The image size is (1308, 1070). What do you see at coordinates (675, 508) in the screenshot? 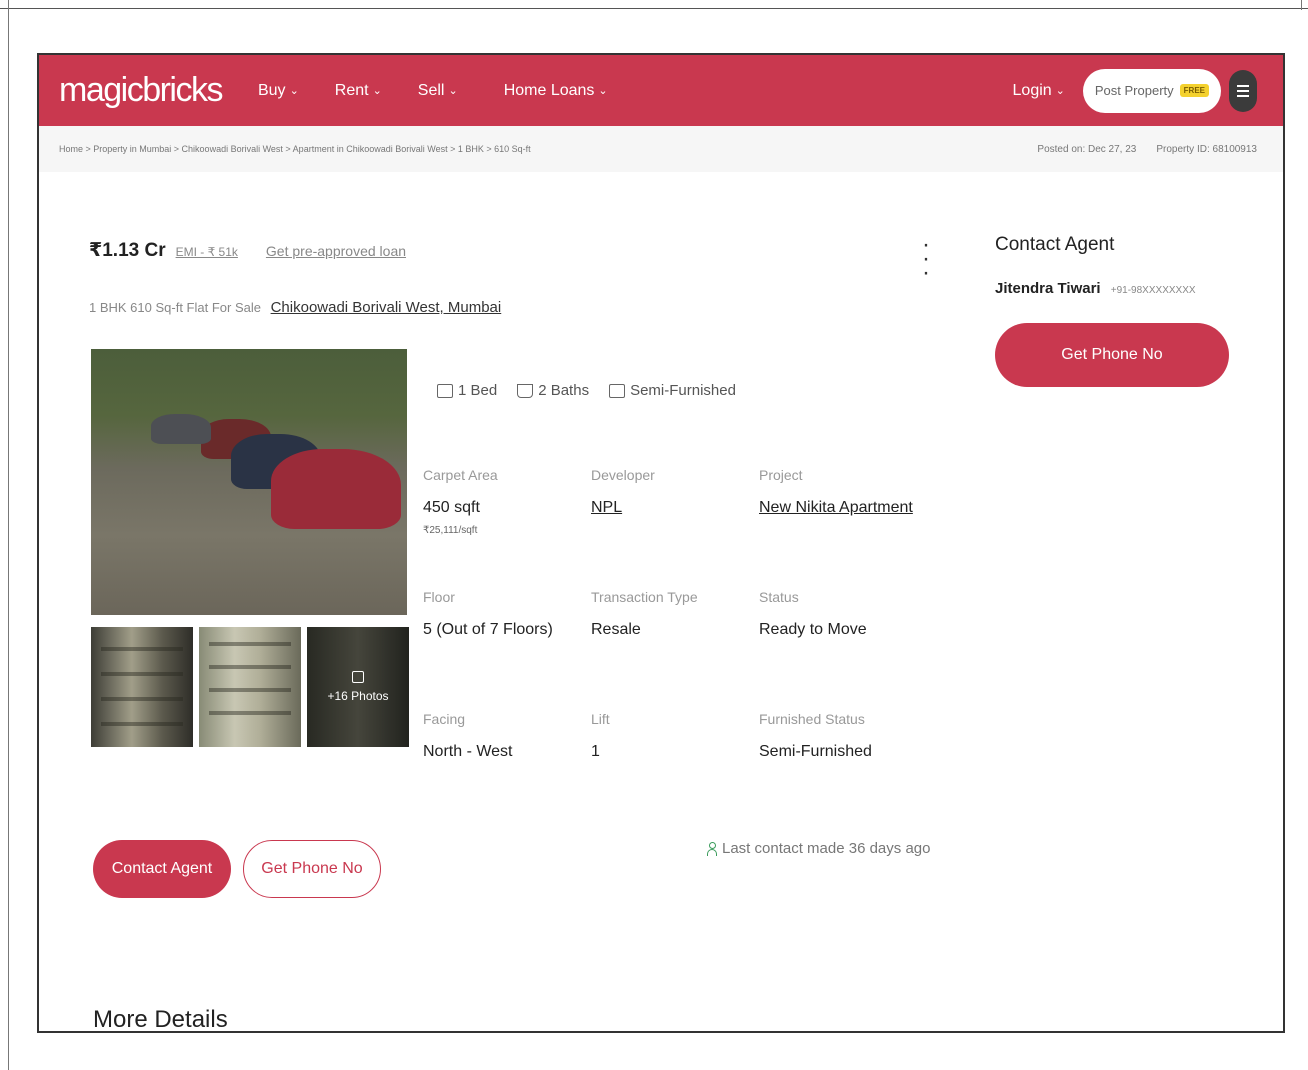
I see `developer-link: NPL` at bounding box center [675, 508].